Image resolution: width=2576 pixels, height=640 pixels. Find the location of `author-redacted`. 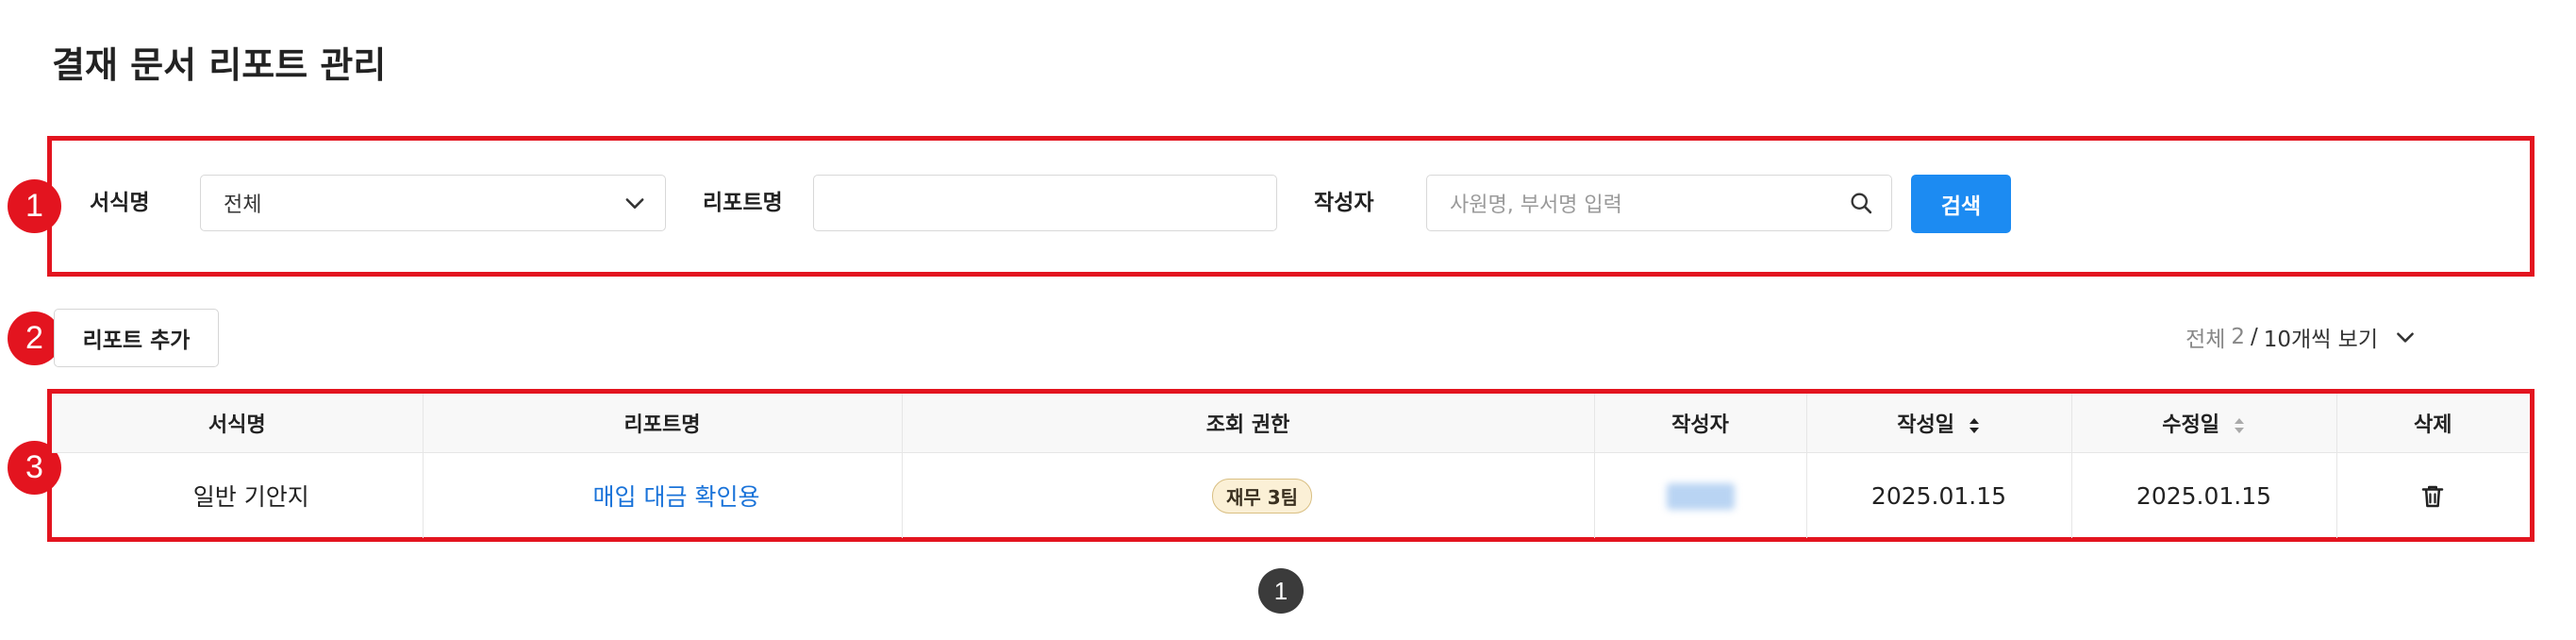

author-redacted is located at coordinates (1700, 496).